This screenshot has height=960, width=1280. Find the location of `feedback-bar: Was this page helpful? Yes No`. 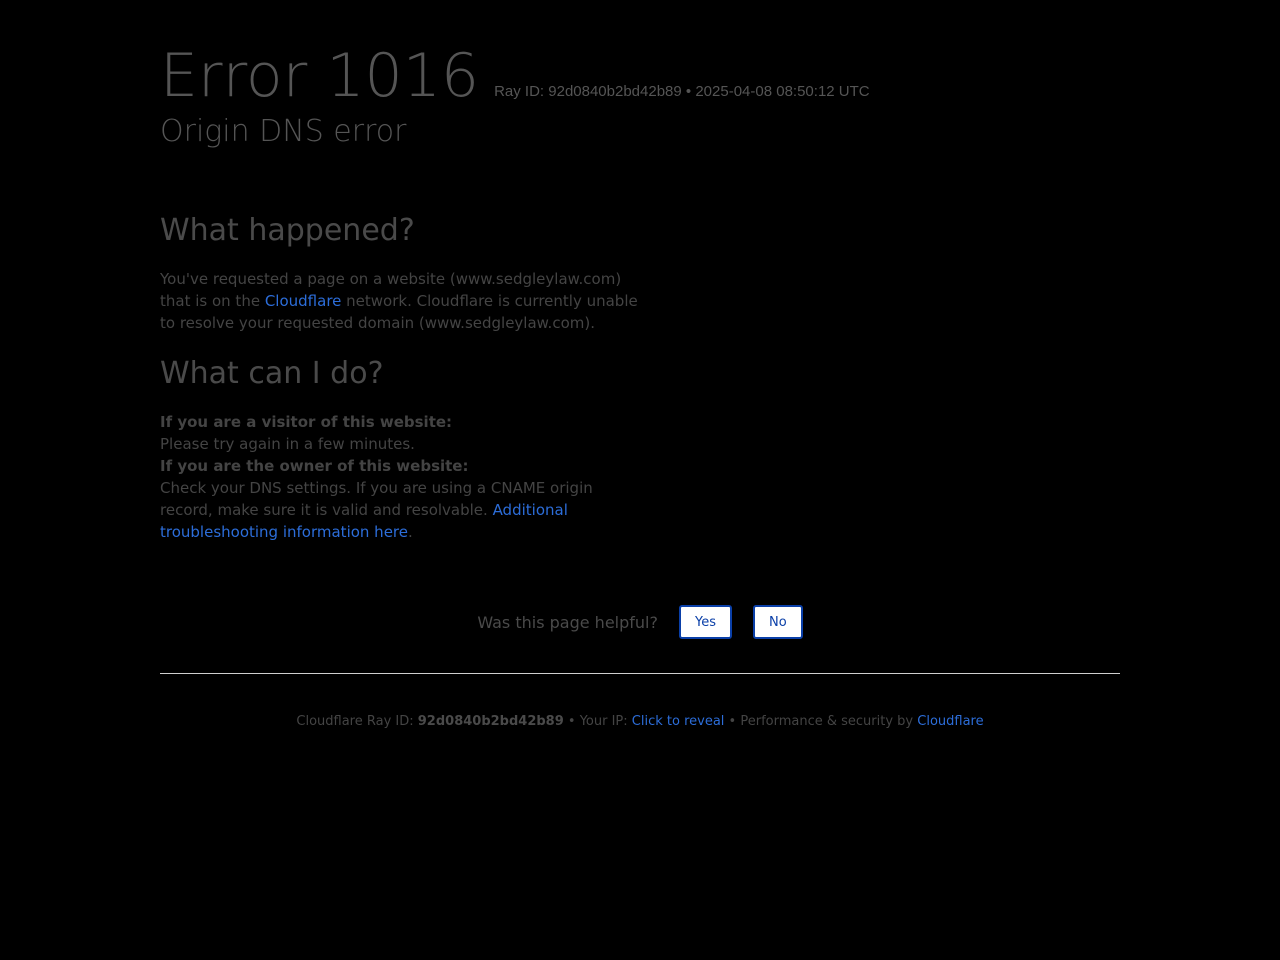

feedback-bar: Was this page helpful? Yes No is located at coordinates (640, 622).